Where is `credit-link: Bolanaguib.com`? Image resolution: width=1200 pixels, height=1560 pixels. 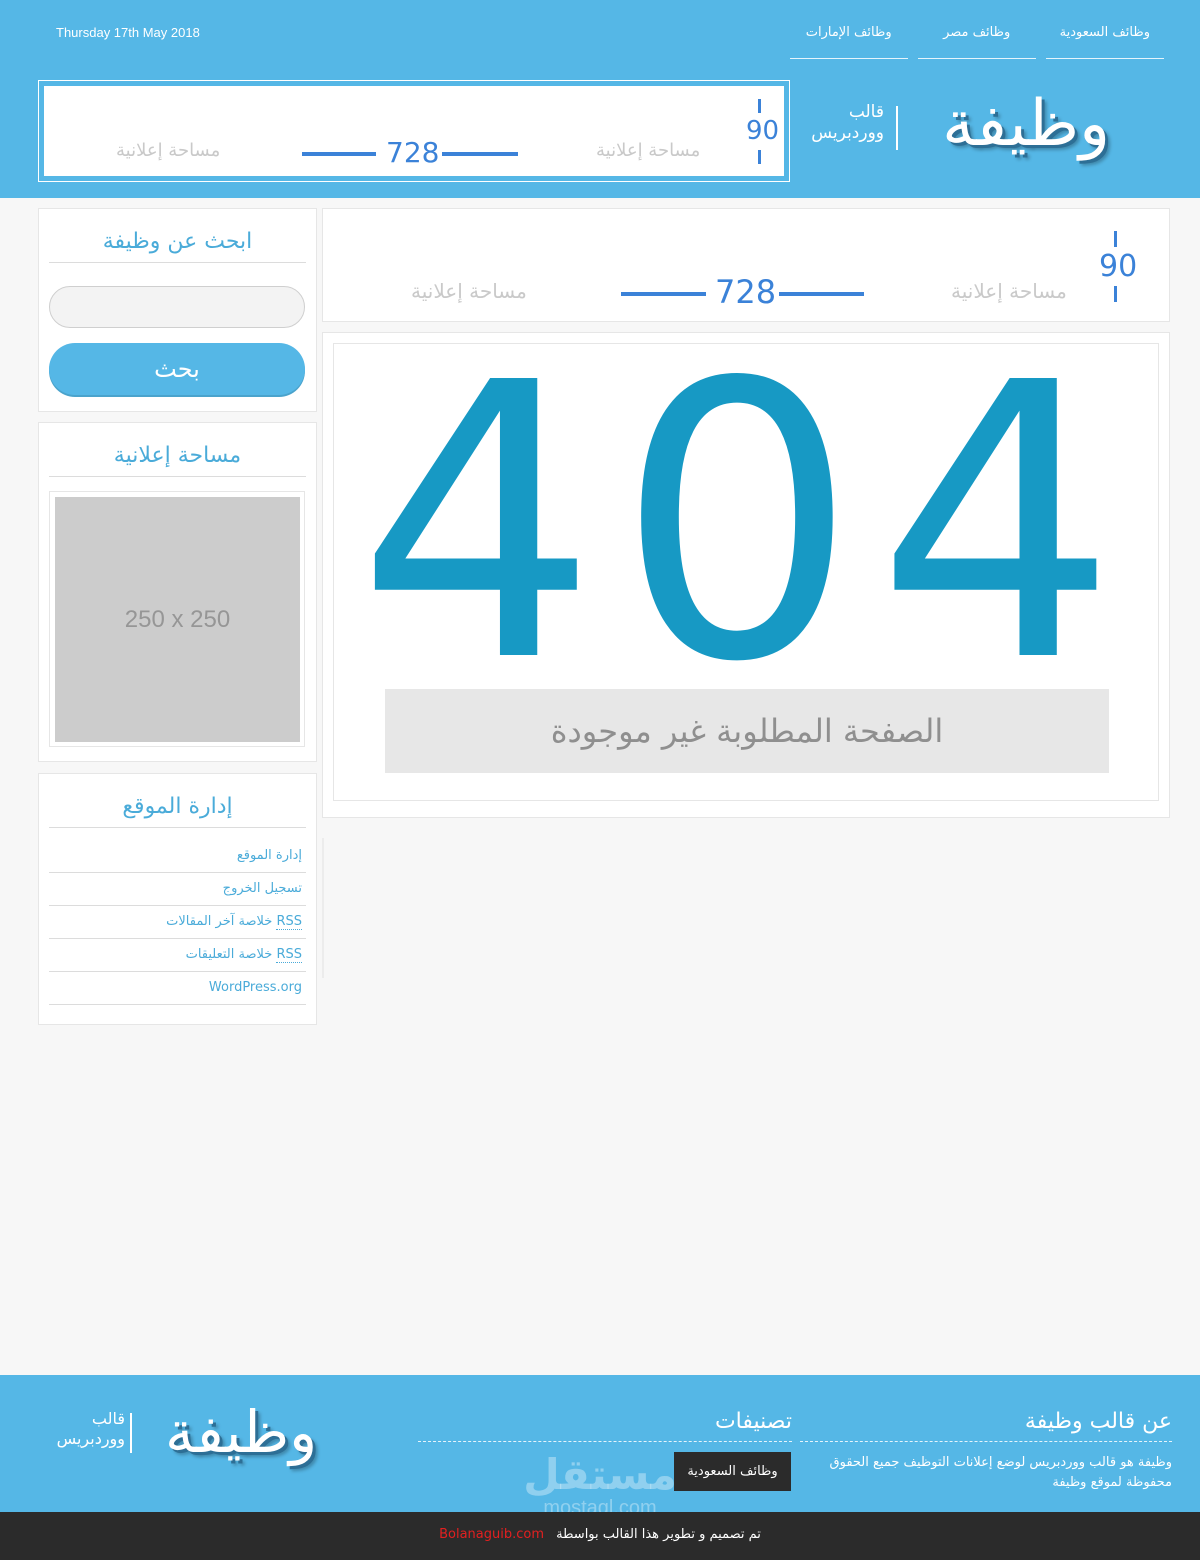
credit-link: Bolanaguib.com is located at coordinates (491, 1534).